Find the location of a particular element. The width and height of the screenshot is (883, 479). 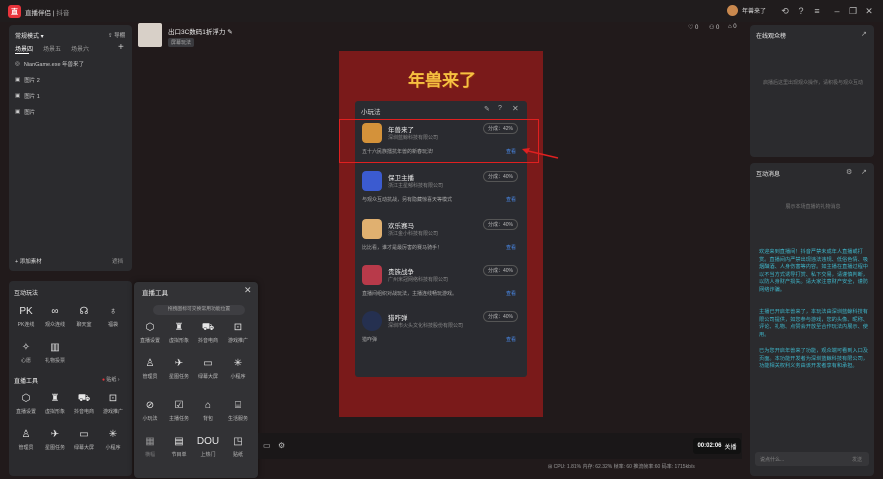

popup-hint: 拖拽图标可交换常用功能位置 is located at coordinates (199, 310).